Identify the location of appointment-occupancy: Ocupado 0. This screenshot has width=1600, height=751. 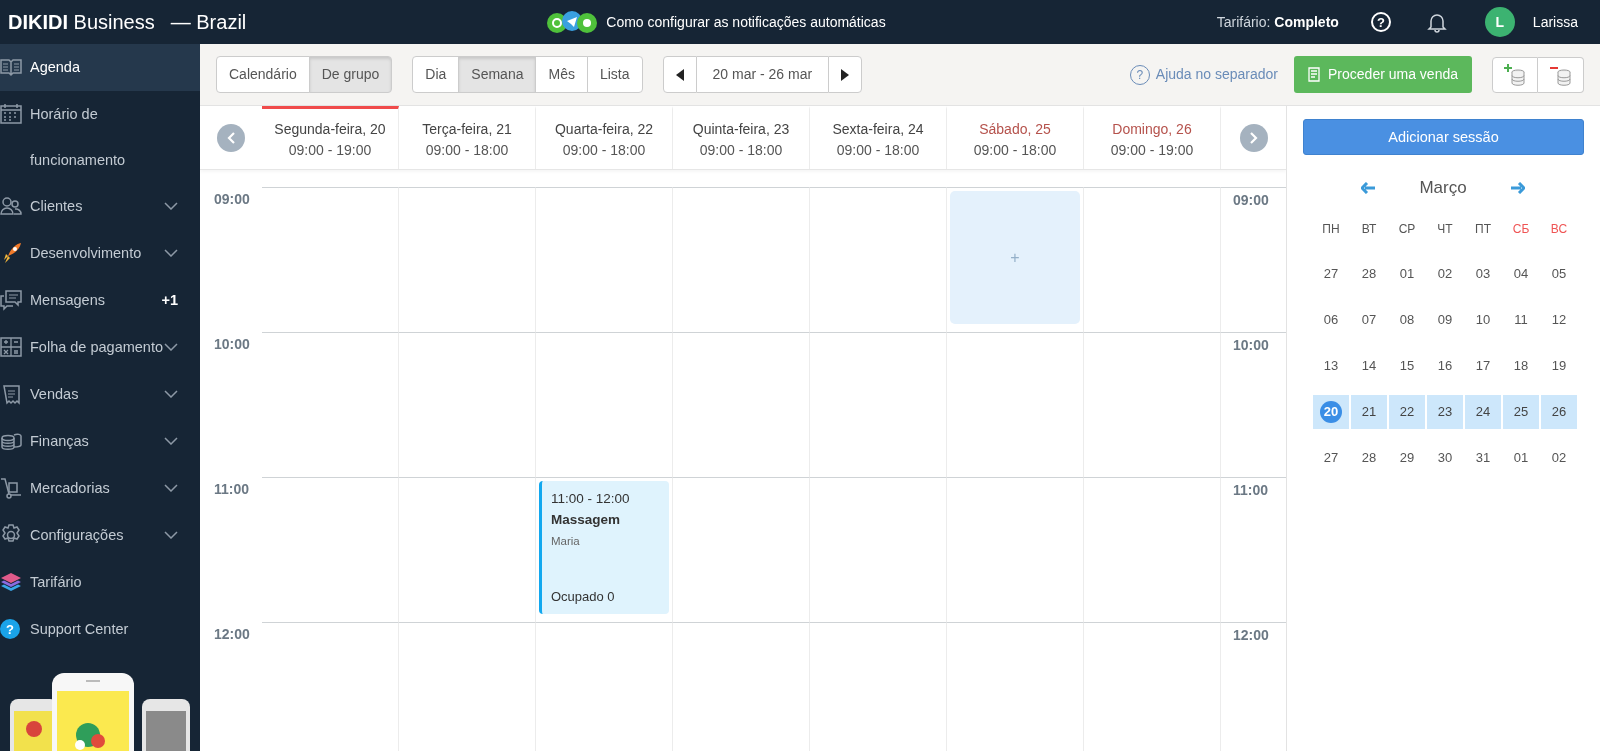
(583, 596).